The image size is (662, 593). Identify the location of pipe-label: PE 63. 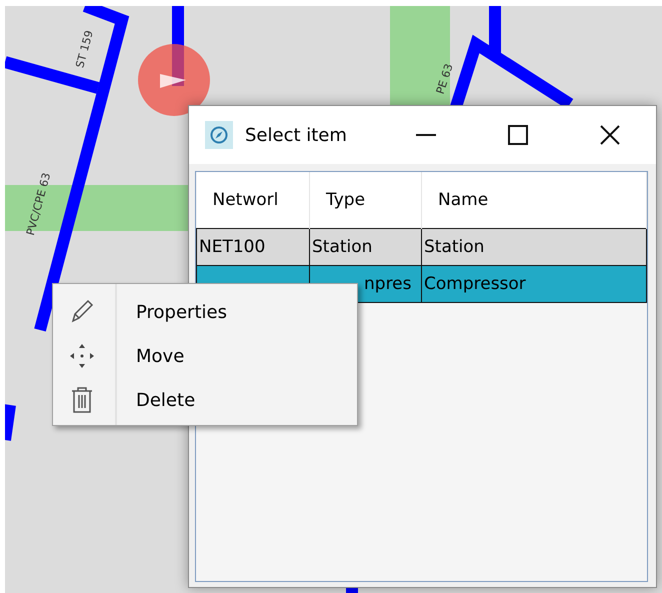
(445, 79).